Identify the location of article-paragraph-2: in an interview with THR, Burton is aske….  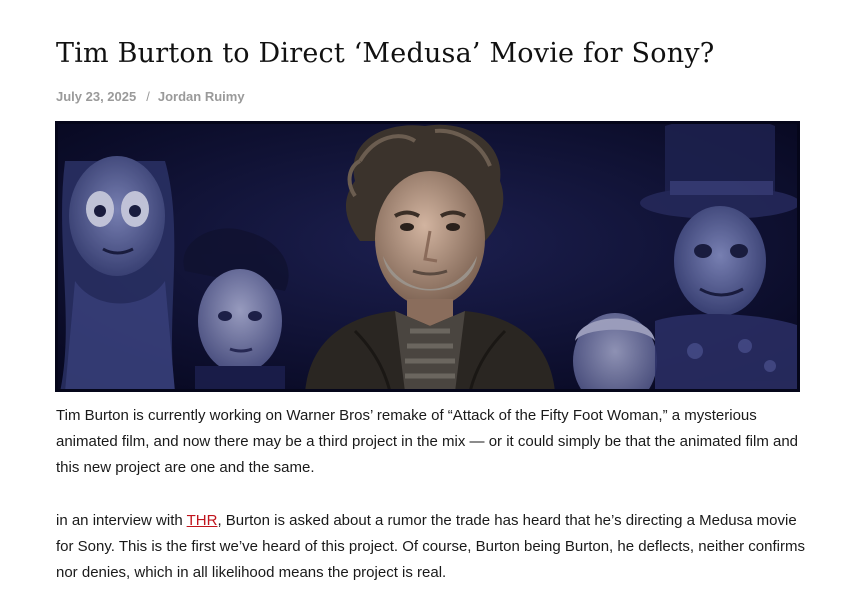
(431, 547).